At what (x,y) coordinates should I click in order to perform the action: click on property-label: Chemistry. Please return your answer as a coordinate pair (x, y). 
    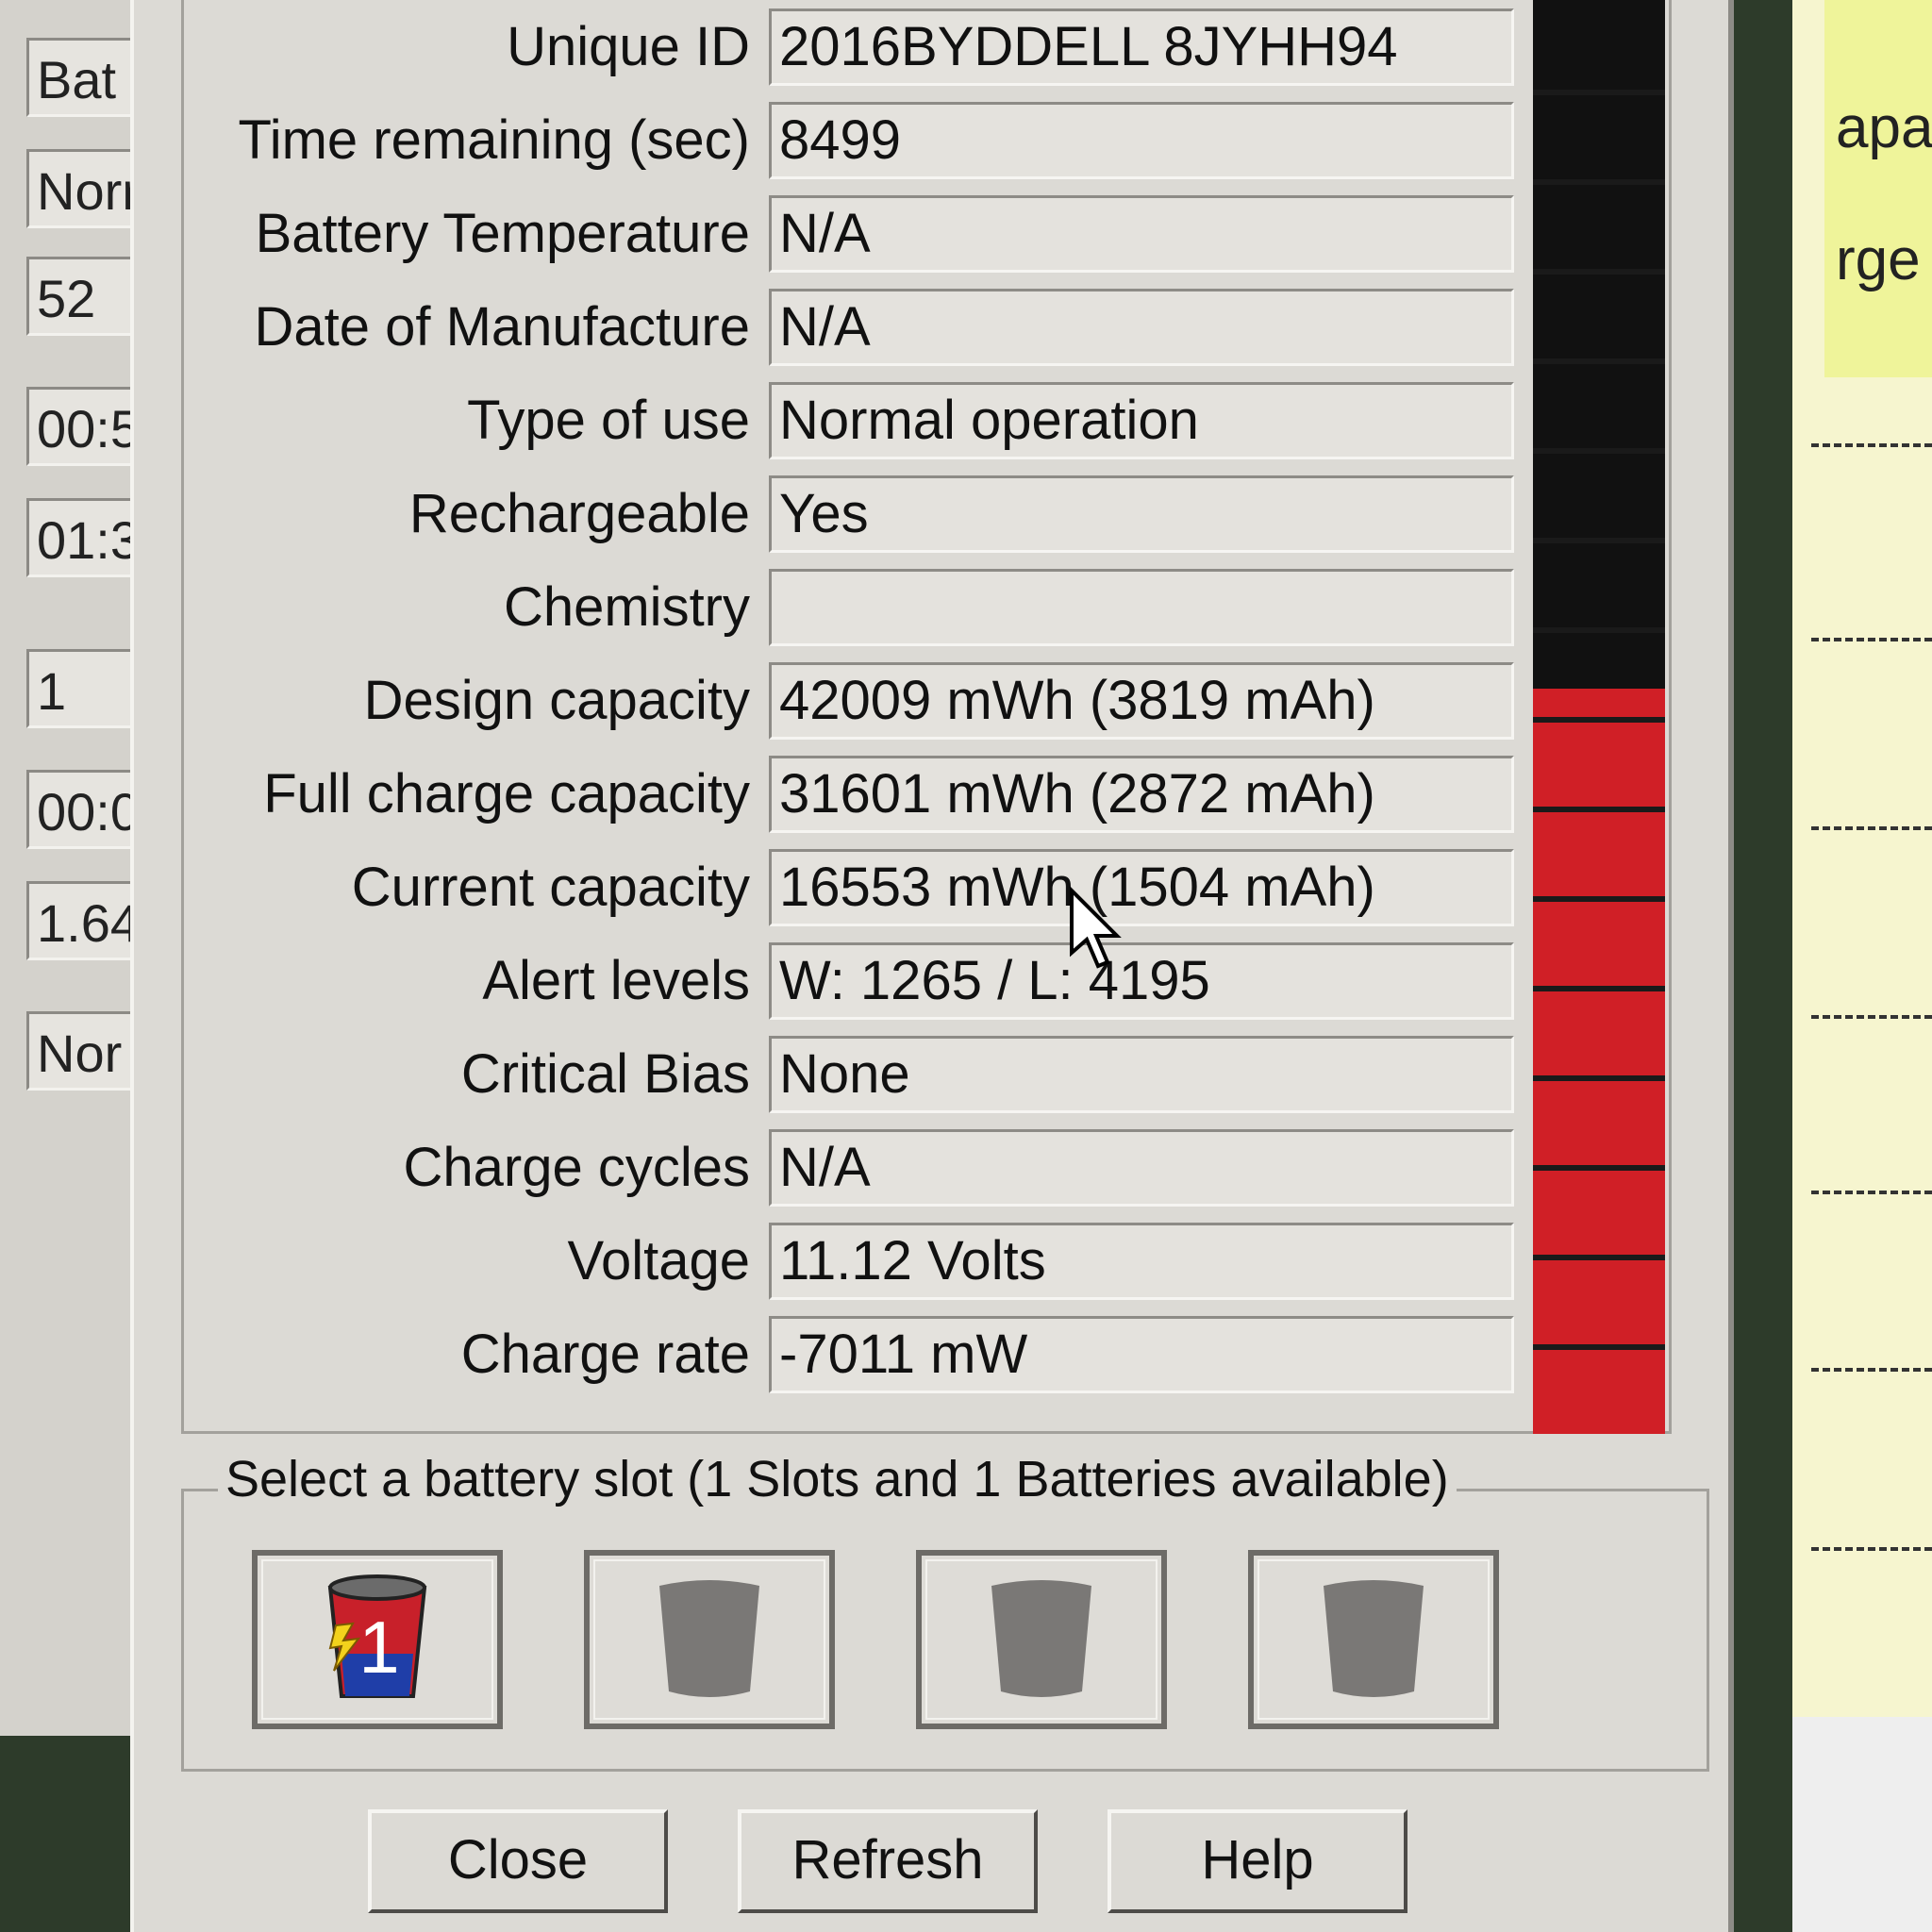
    Looking at the image, I should click on (626, 607).